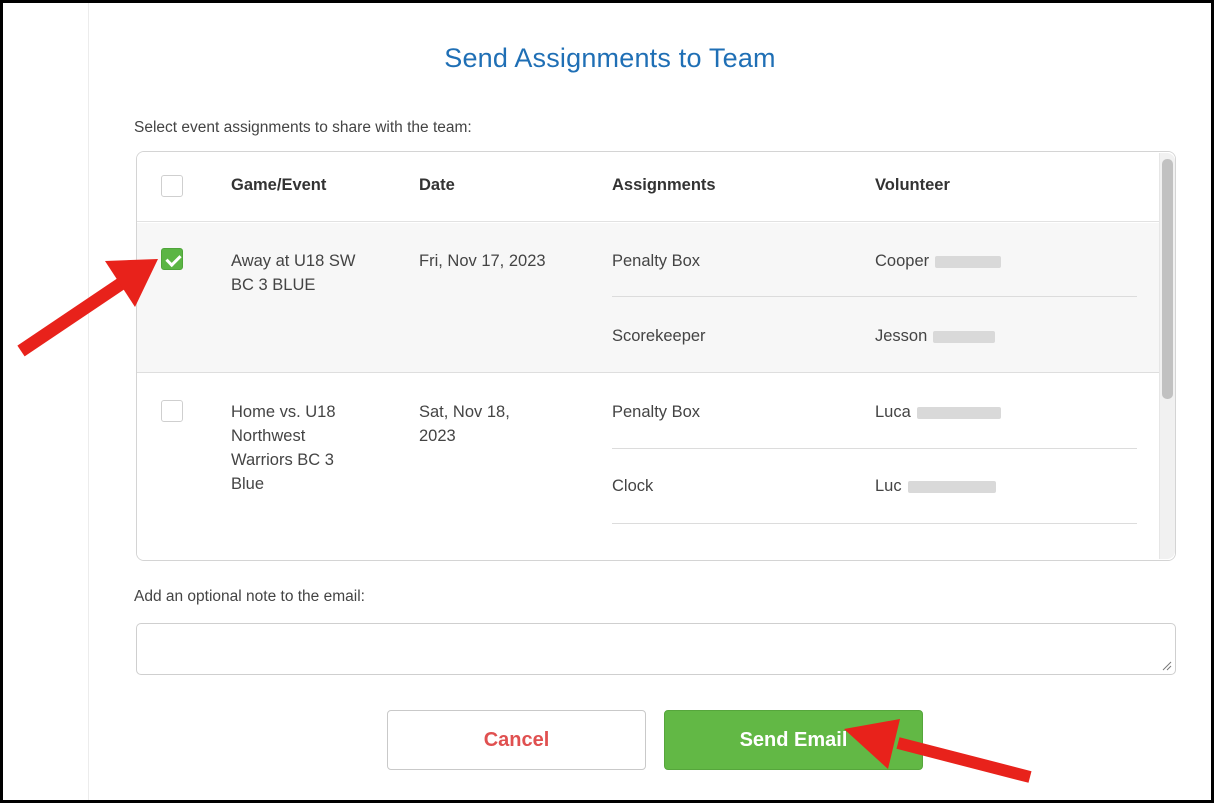  I want to click on assignment-volunteer: Luc, so click(935, 486).